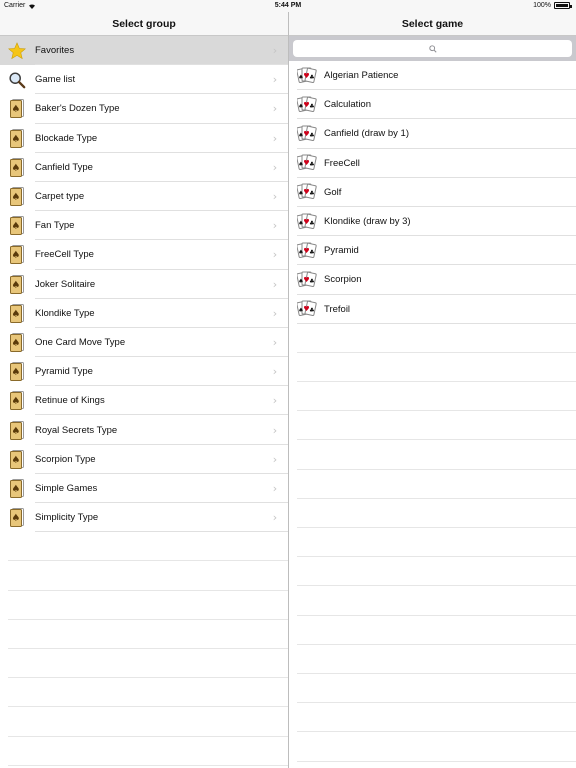  What do you see at coordinates (144, 284) in the screenshot?
I see `group-row-joker-solitaire: ♠ Joker Solitaire ›` at bounding box center [144, 284].